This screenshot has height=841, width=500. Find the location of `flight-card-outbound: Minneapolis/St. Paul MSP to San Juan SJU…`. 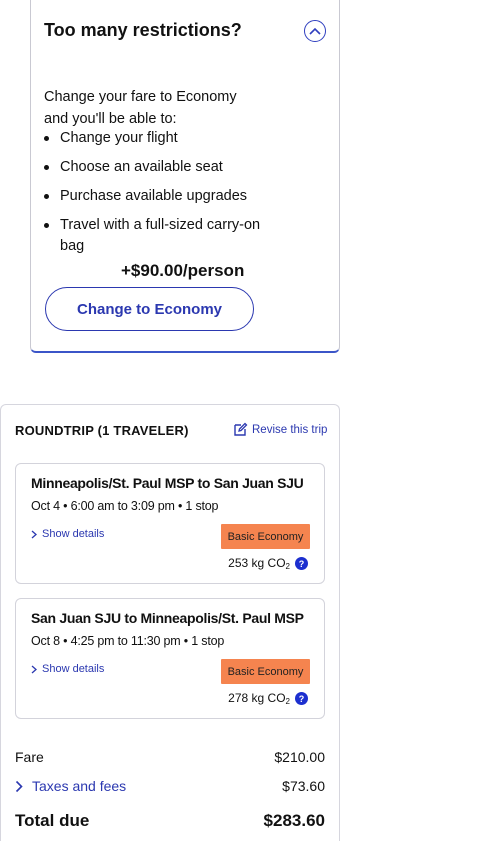

flight-card-outbound: Minneapolis/St. Paul MSP to San Juan SJU… is located at coordinates (170, 523).